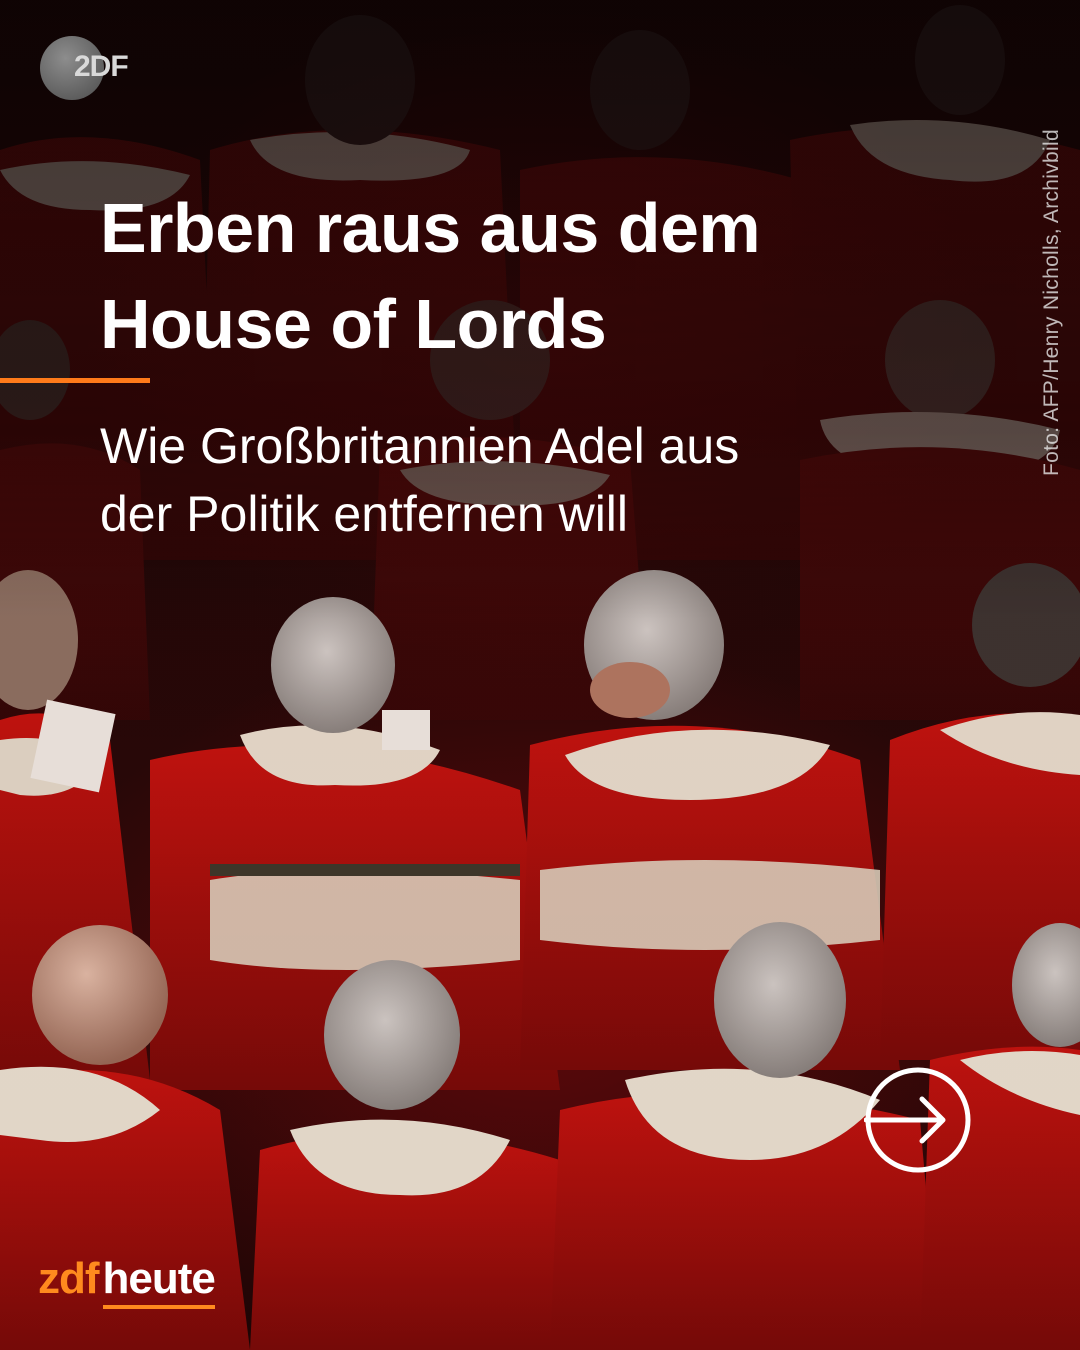 This screenshot has height=1350, width=1080. I want to click on zdfheute-logo: zdfheute, so click(127, 1284).